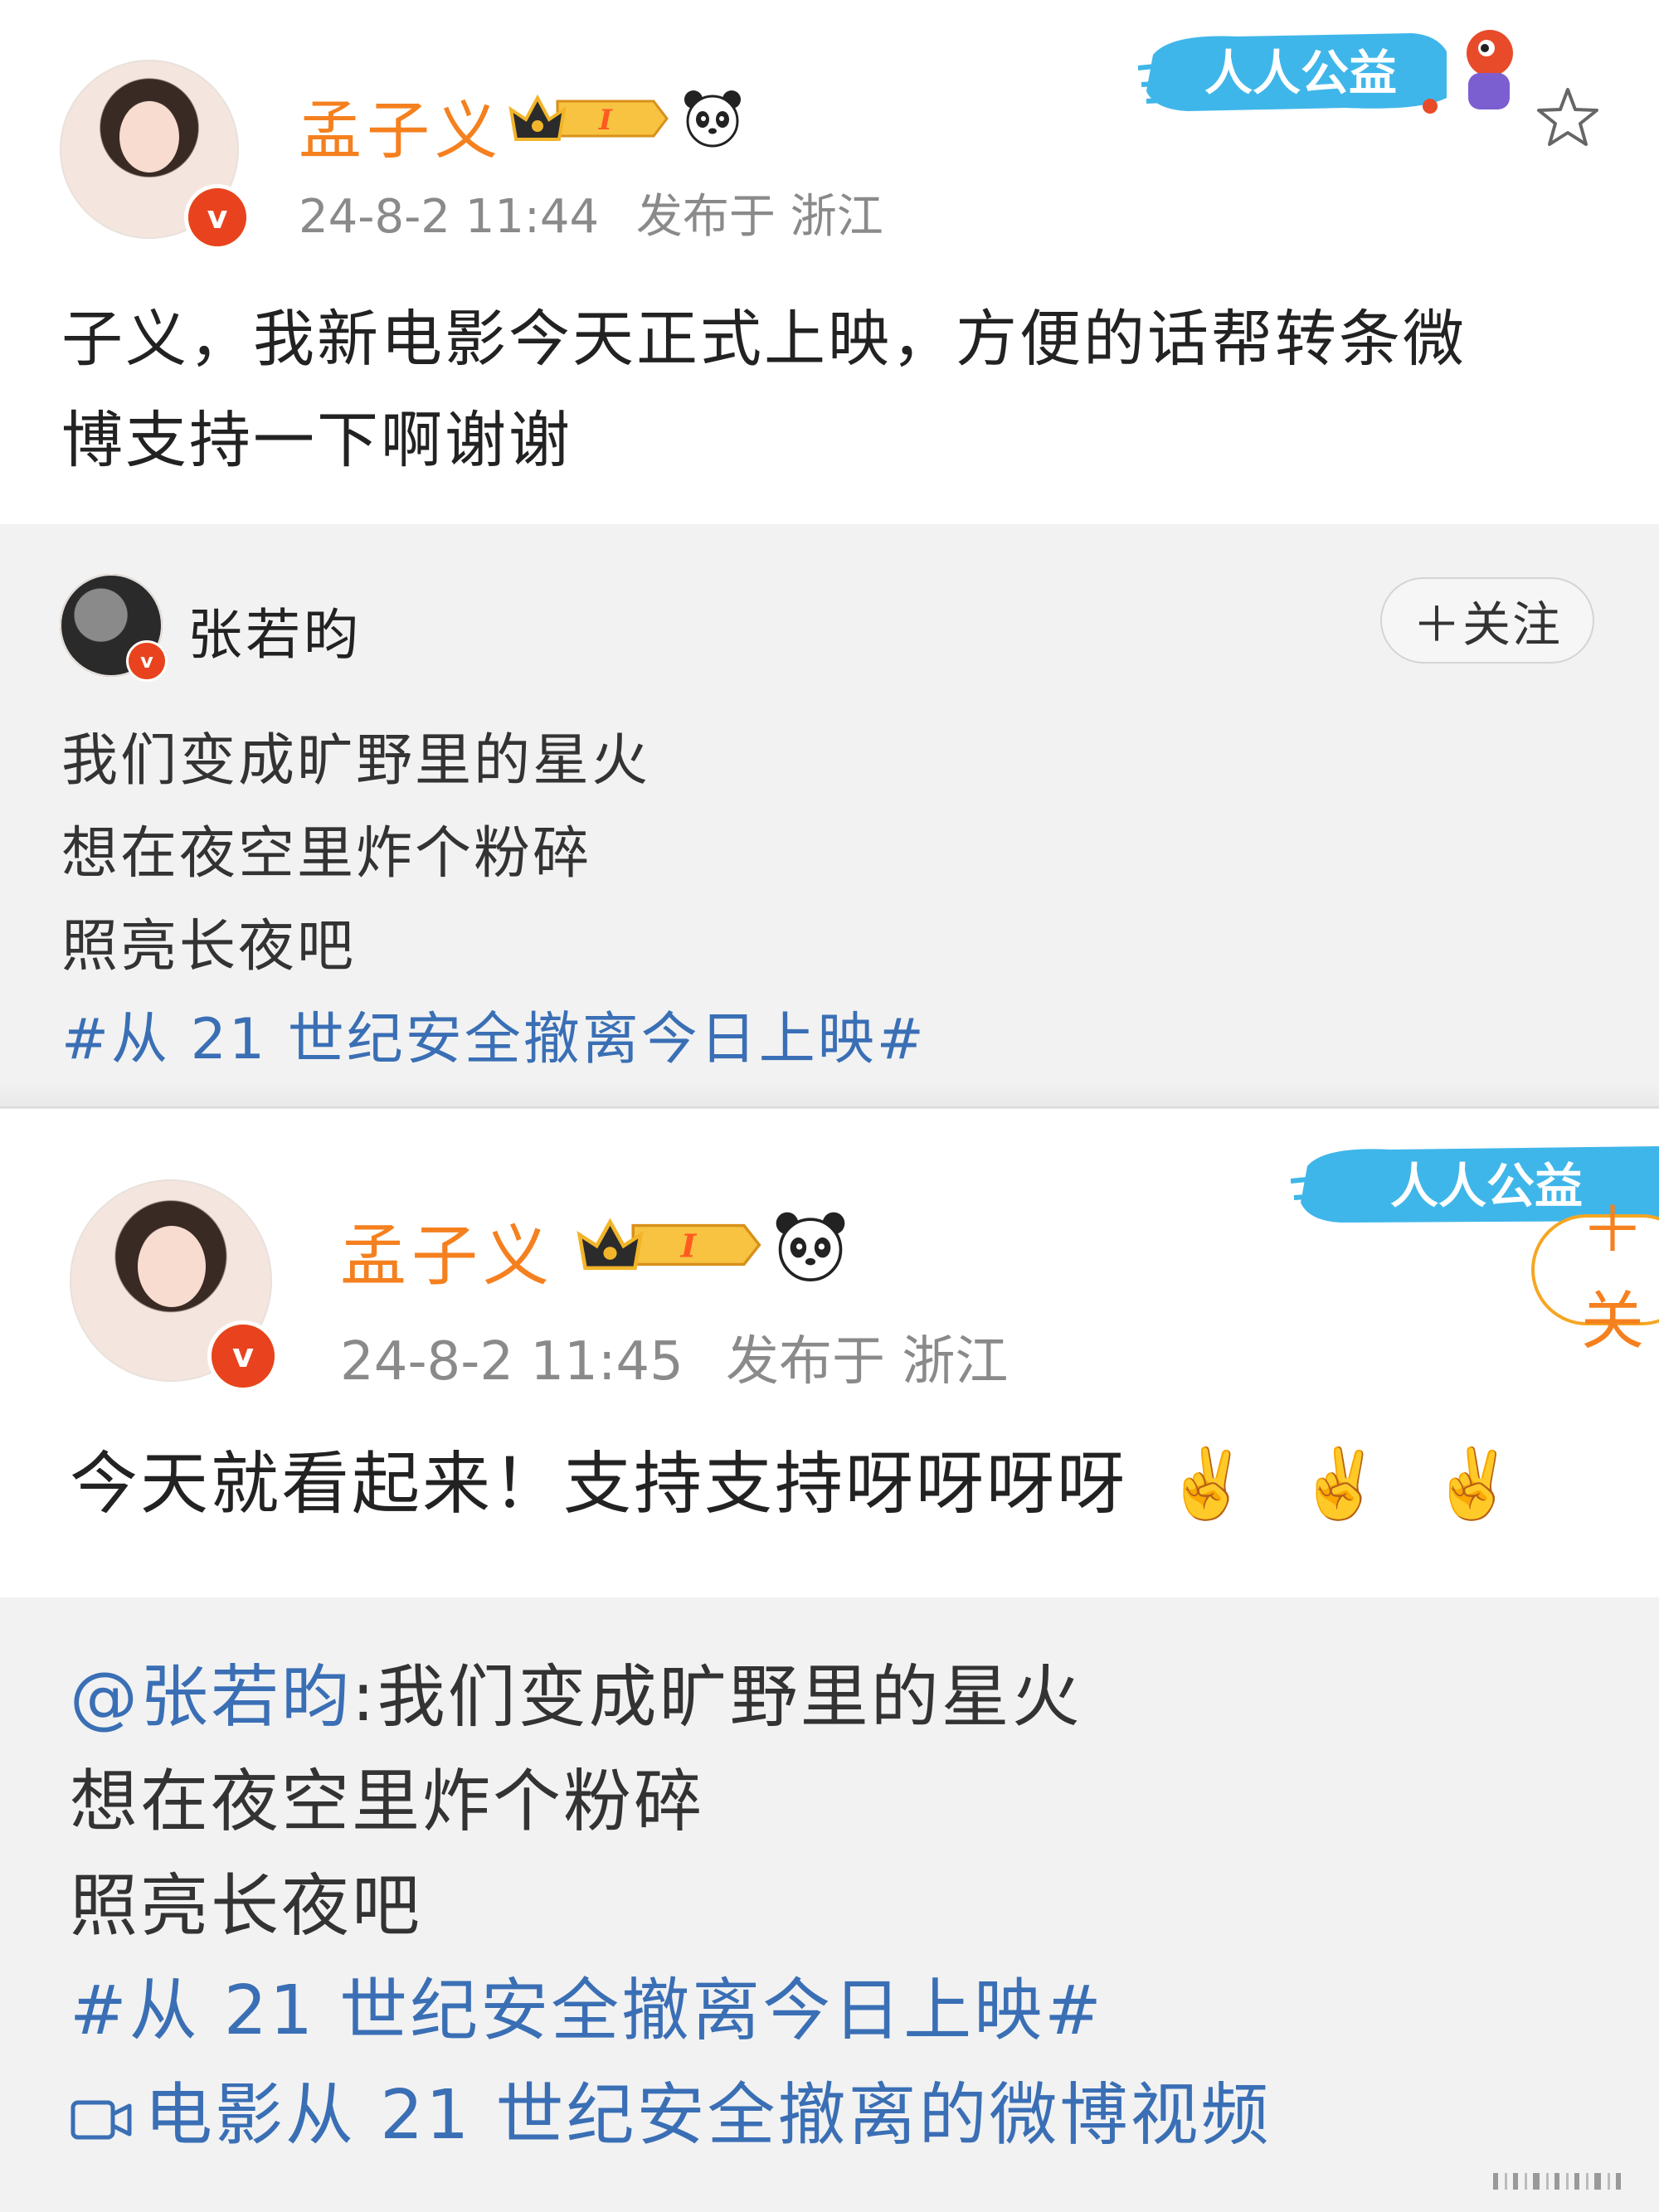 This screenshot has width=1659, height=2212. What do you see at coordinates (449, 217) in the screenshot?
I see `post-timestamp: 24-8-2 11:44` at bounding box center [449, 217].